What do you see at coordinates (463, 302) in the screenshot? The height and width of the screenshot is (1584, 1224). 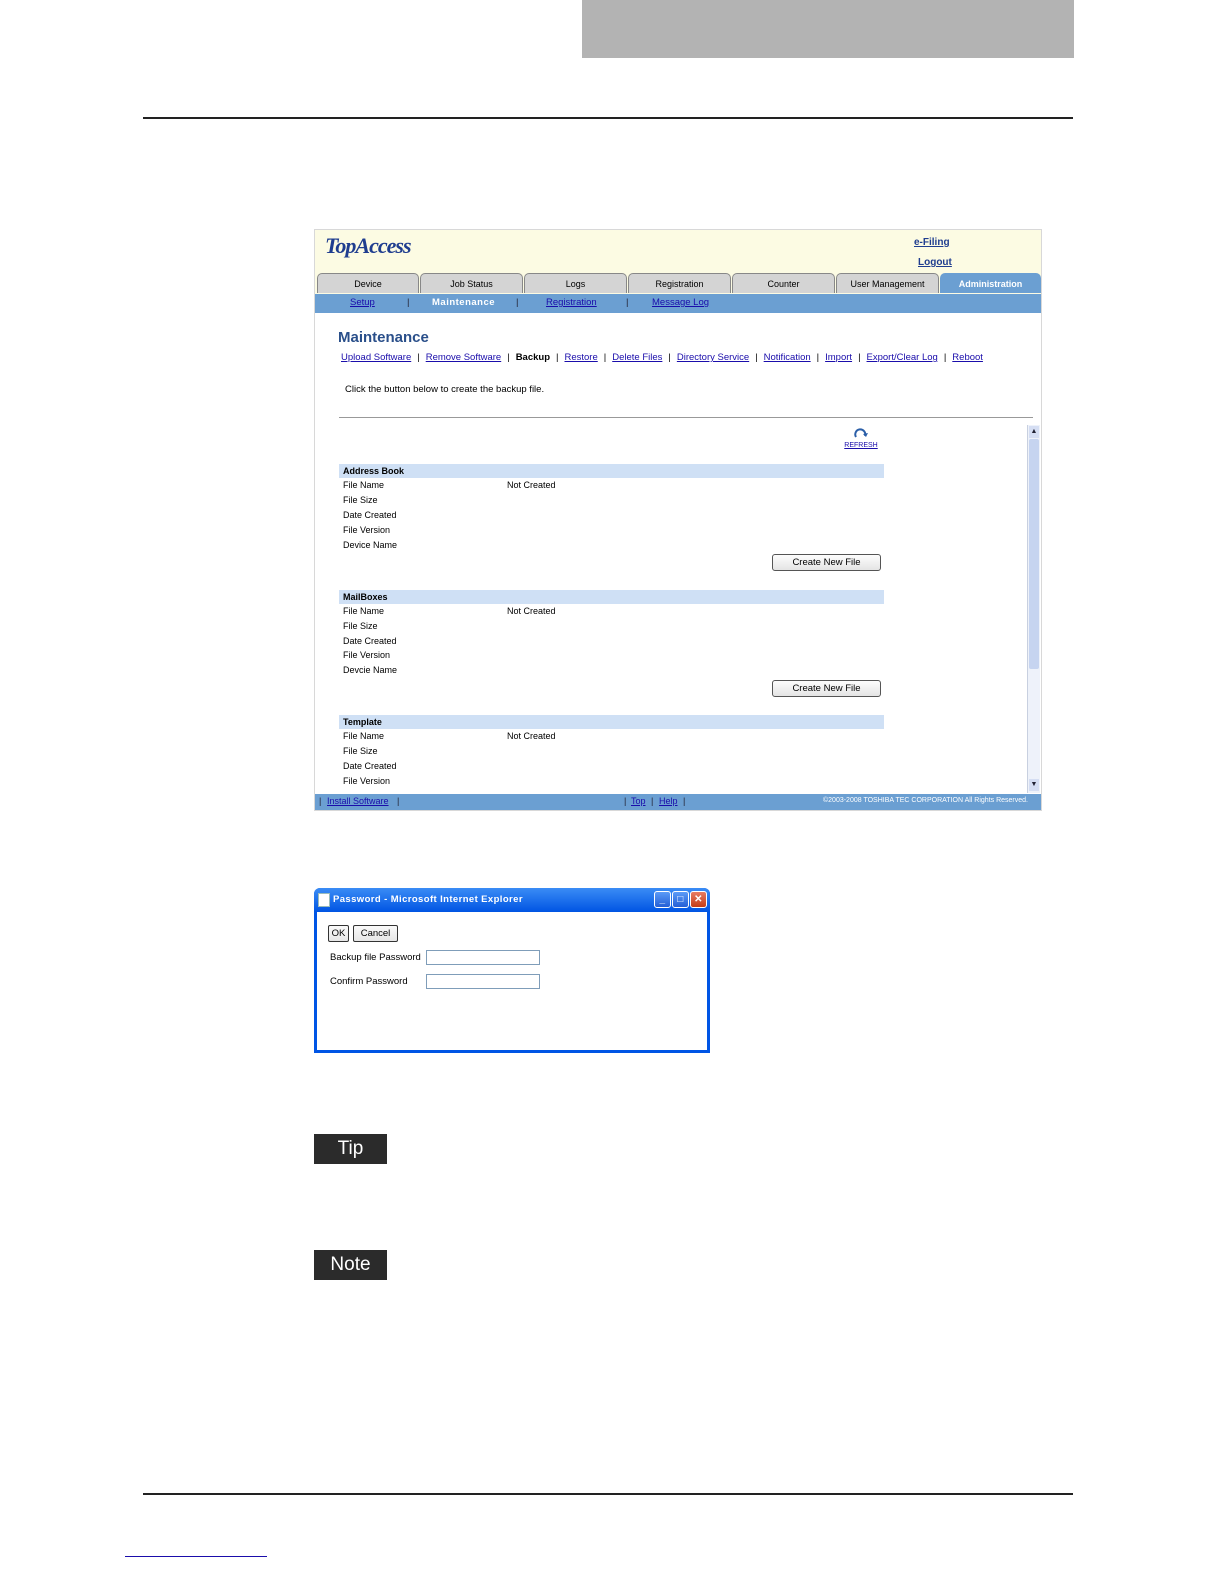 I see `subnav-maintenance: Maintenance` at bounding box center [463, 302].